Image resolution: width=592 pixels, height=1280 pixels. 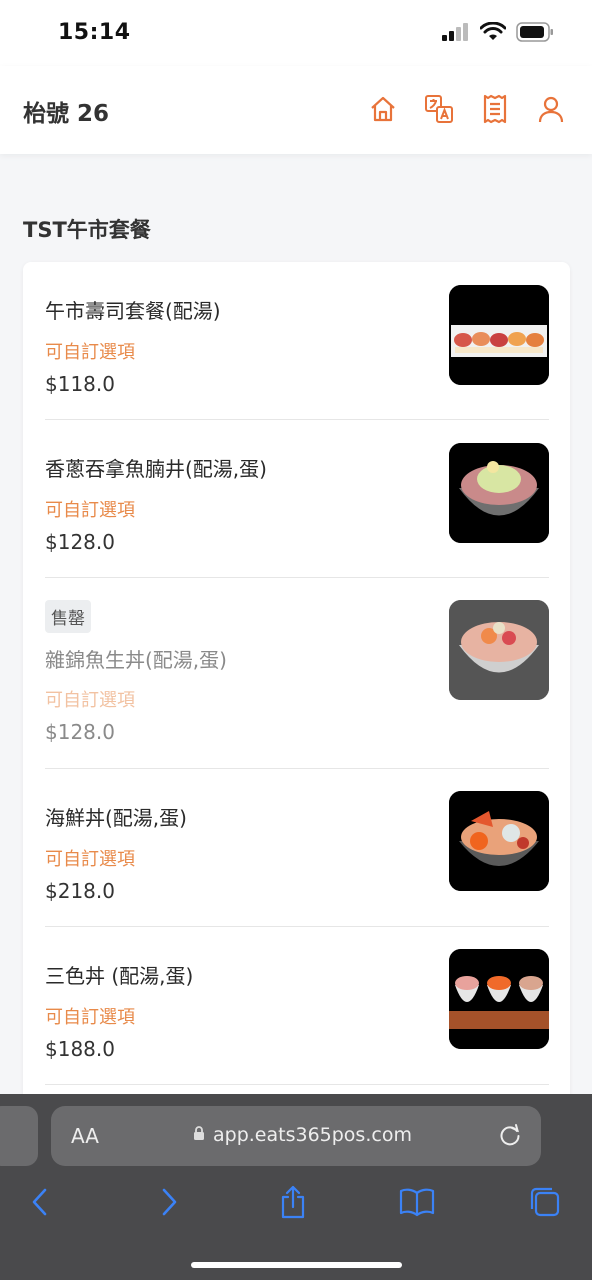 I want to click on item-name: 雜錦魚生丼(配湯,蛋), so click(x=136, y=660).